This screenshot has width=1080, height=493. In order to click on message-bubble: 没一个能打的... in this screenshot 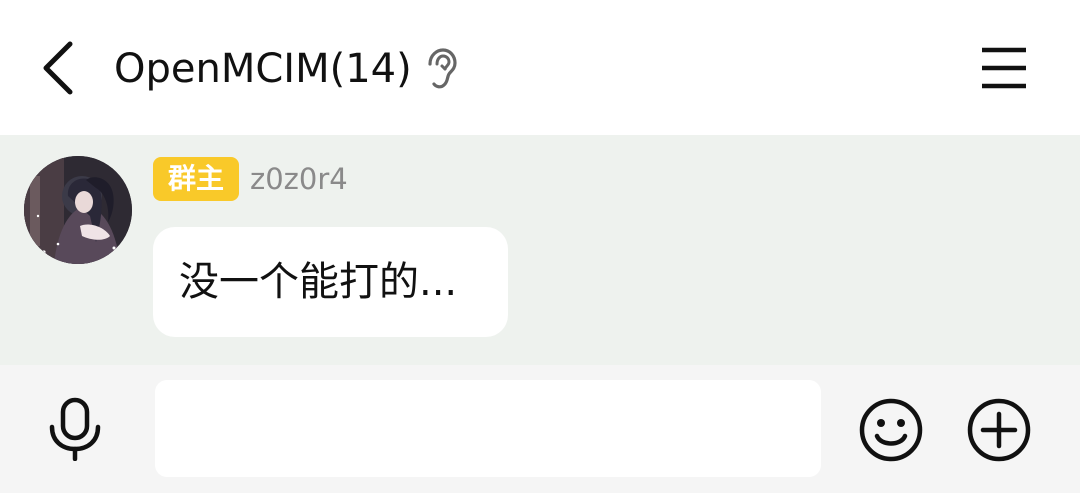, I will do `click(330, 282)`.